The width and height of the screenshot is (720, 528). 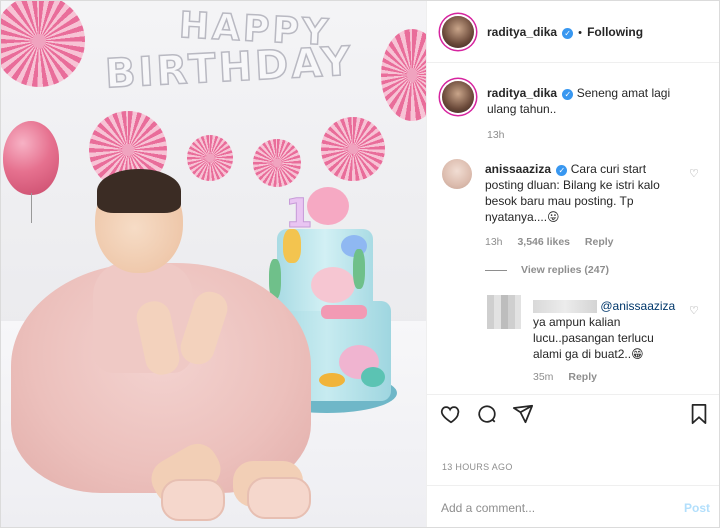 I want to click on caption-username: raditya_dika, so click(x=522, y=93).